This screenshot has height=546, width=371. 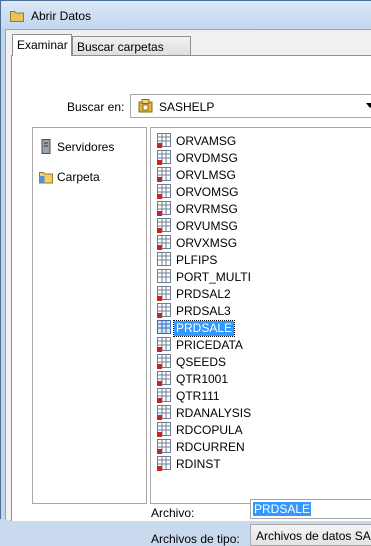 I want to click on list-item-selected: PRDSALE, so click(x=264, y=328).